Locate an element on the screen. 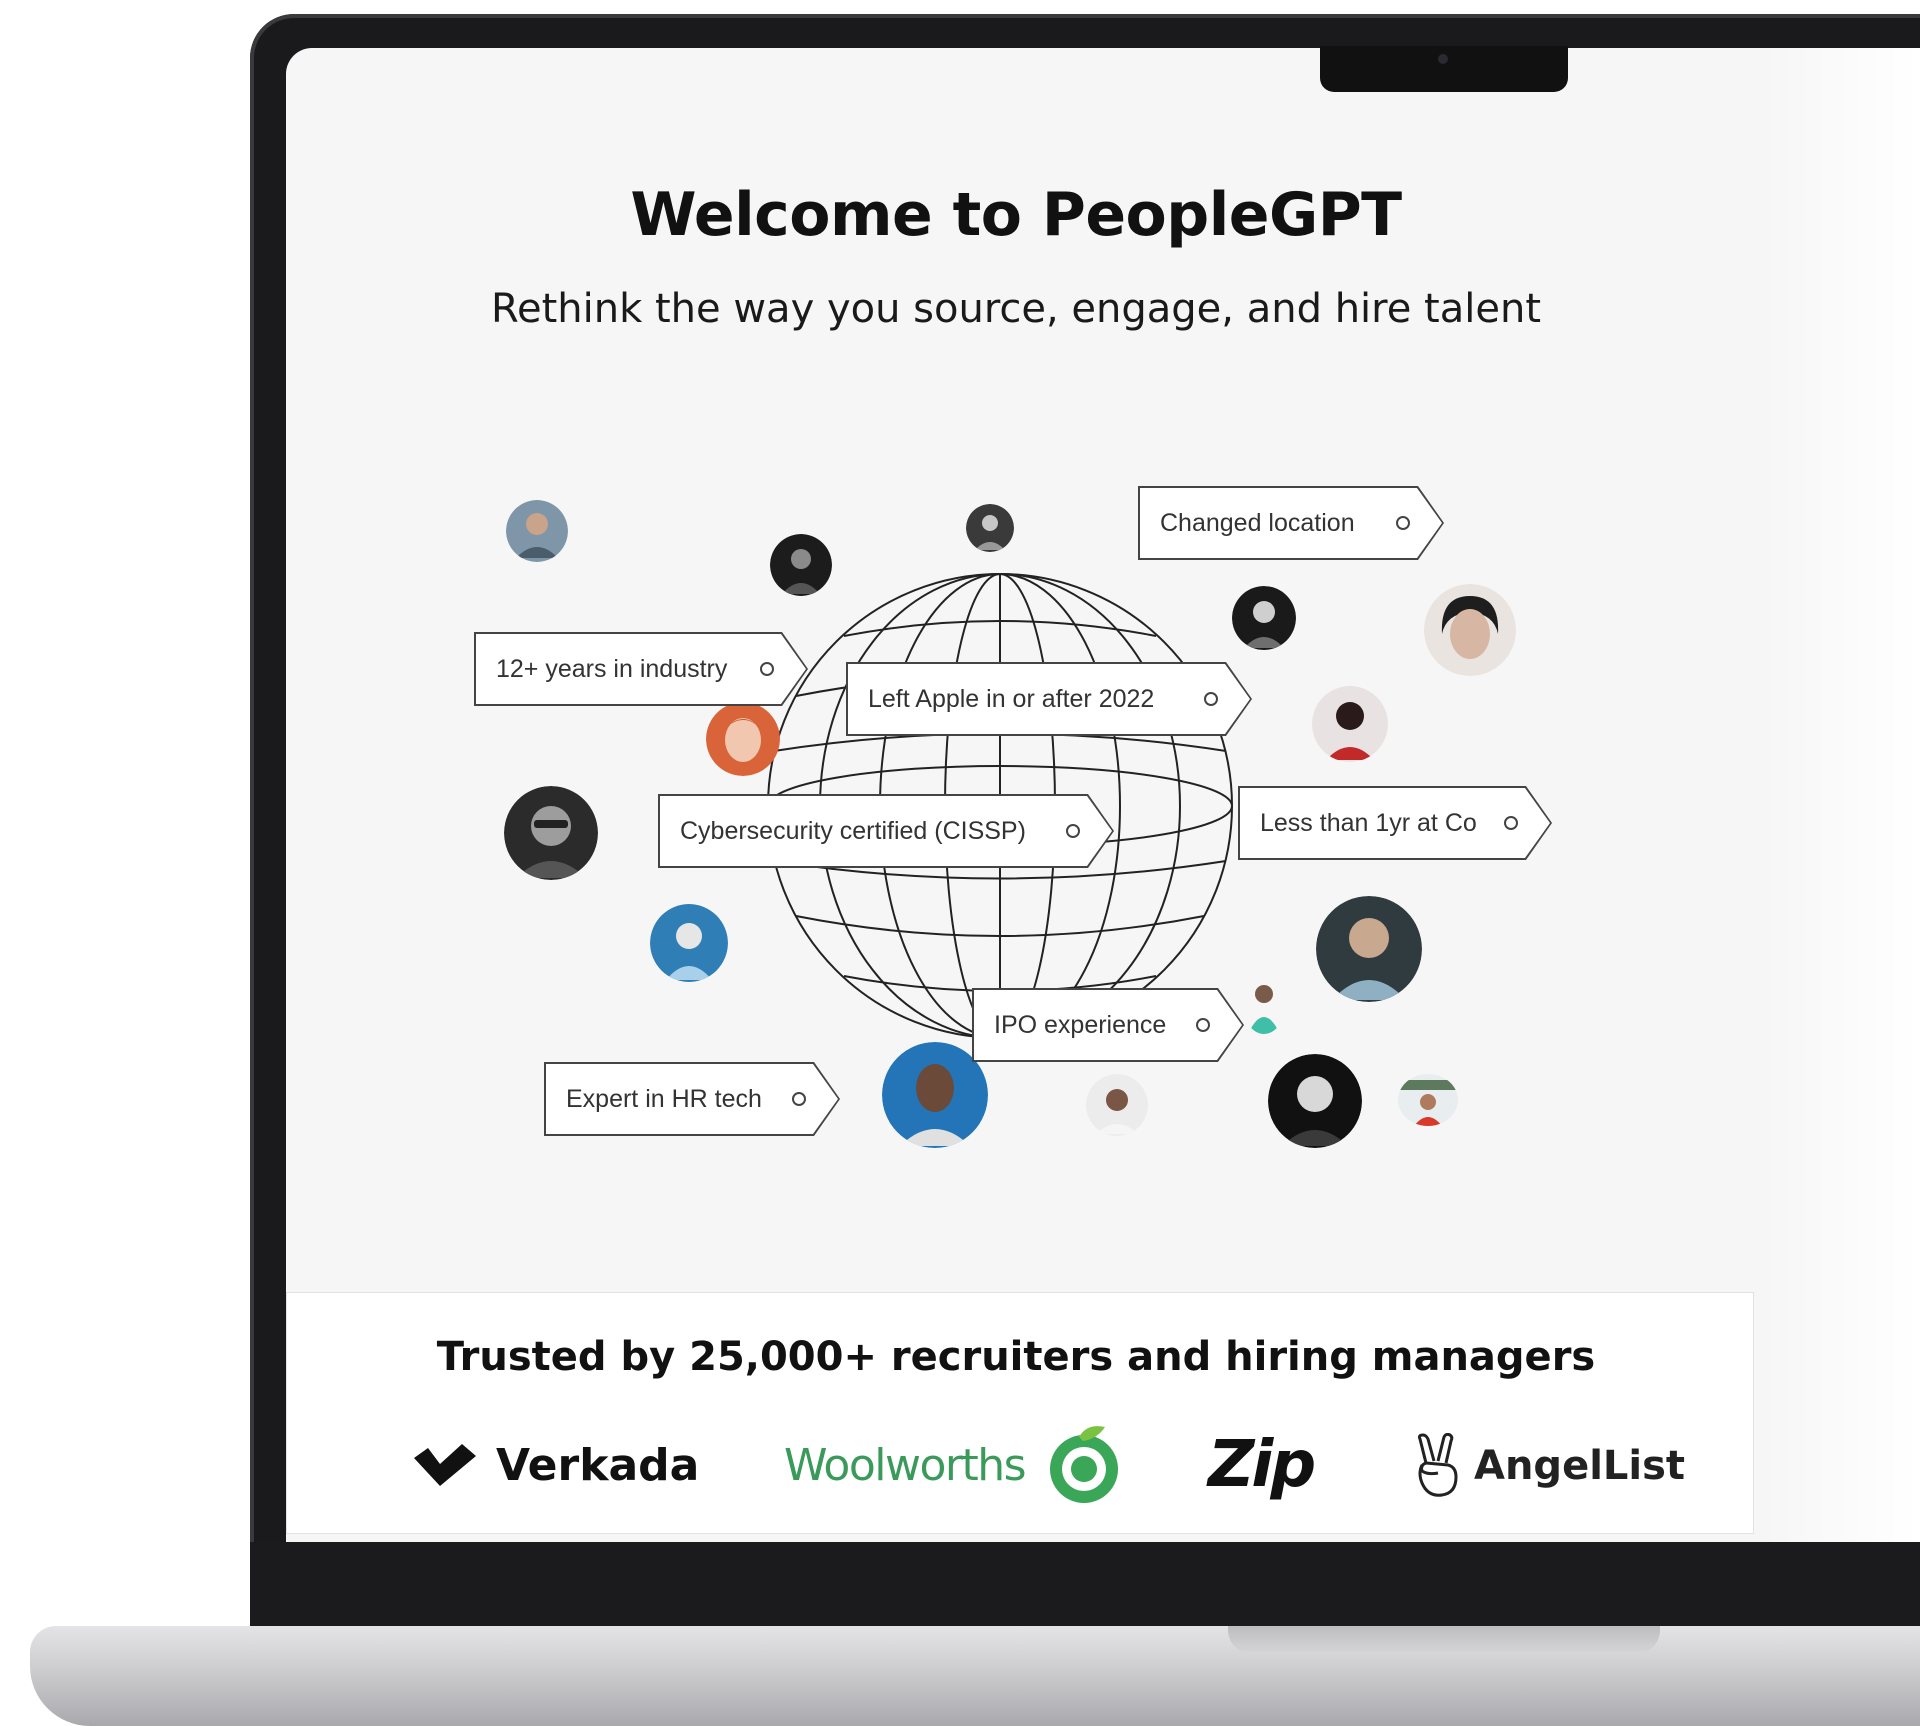 The height and width of the screenshot is (1726, 1920). filter-tag-12-years: 12+ years in industry is located at coordinates (641, 669).